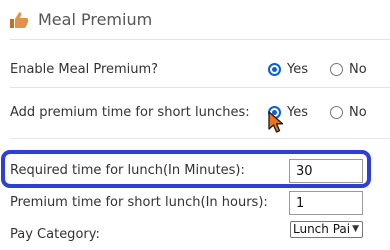 Image resolution: width=390 pixels, height=250 pixels. What do you see at coordinates (186, 169) in the screenshot?
I see `highlight-box` at bounding box center [186, 169].